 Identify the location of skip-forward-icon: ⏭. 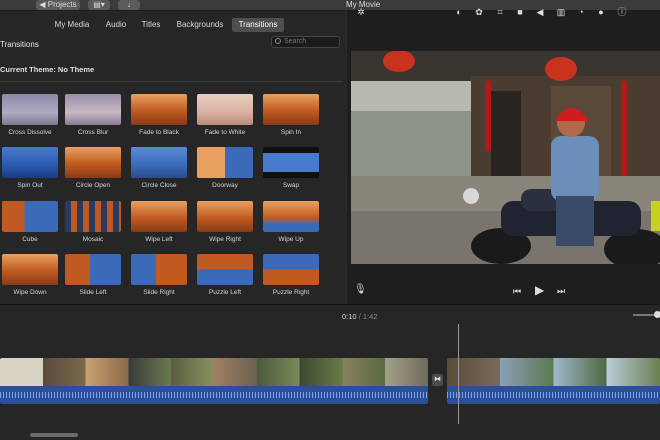
(561, 291).